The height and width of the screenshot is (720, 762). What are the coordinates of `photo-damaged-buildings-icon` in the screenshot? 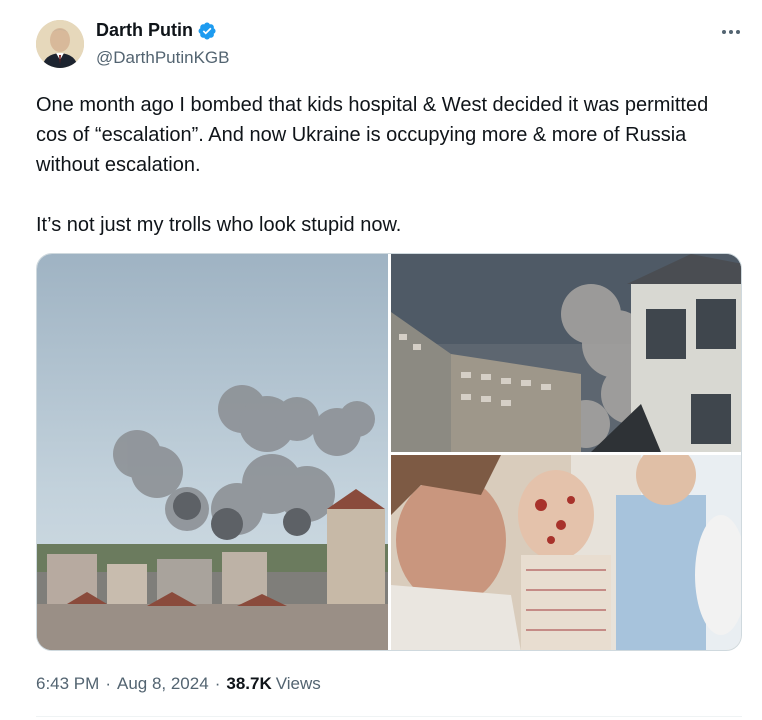 It's located at (566, 353).